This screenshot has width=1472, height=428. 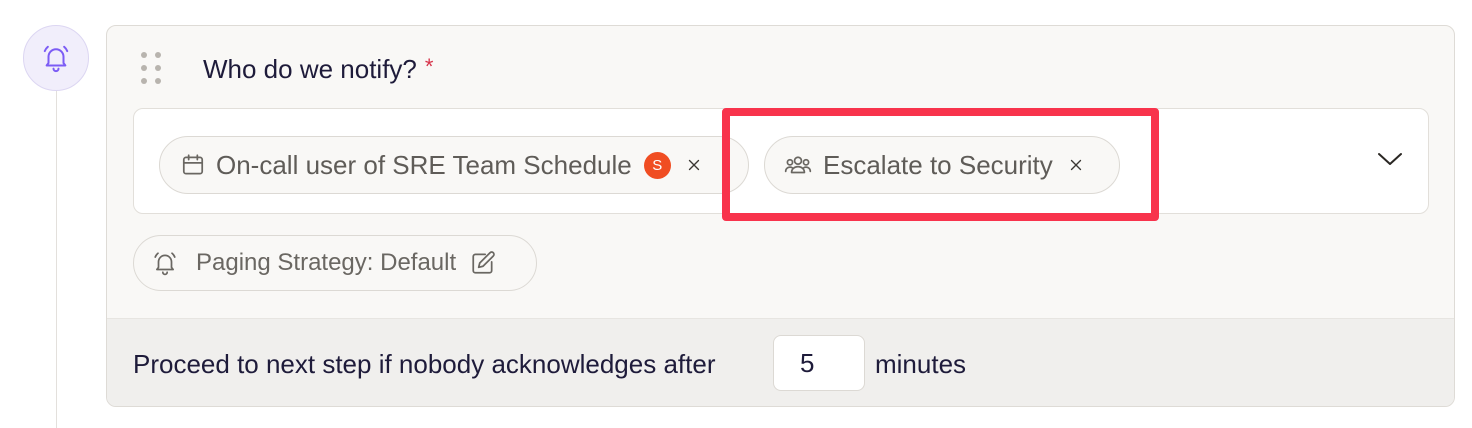 I want to click on timeline-bell-badge, so click(x=56, y=58).